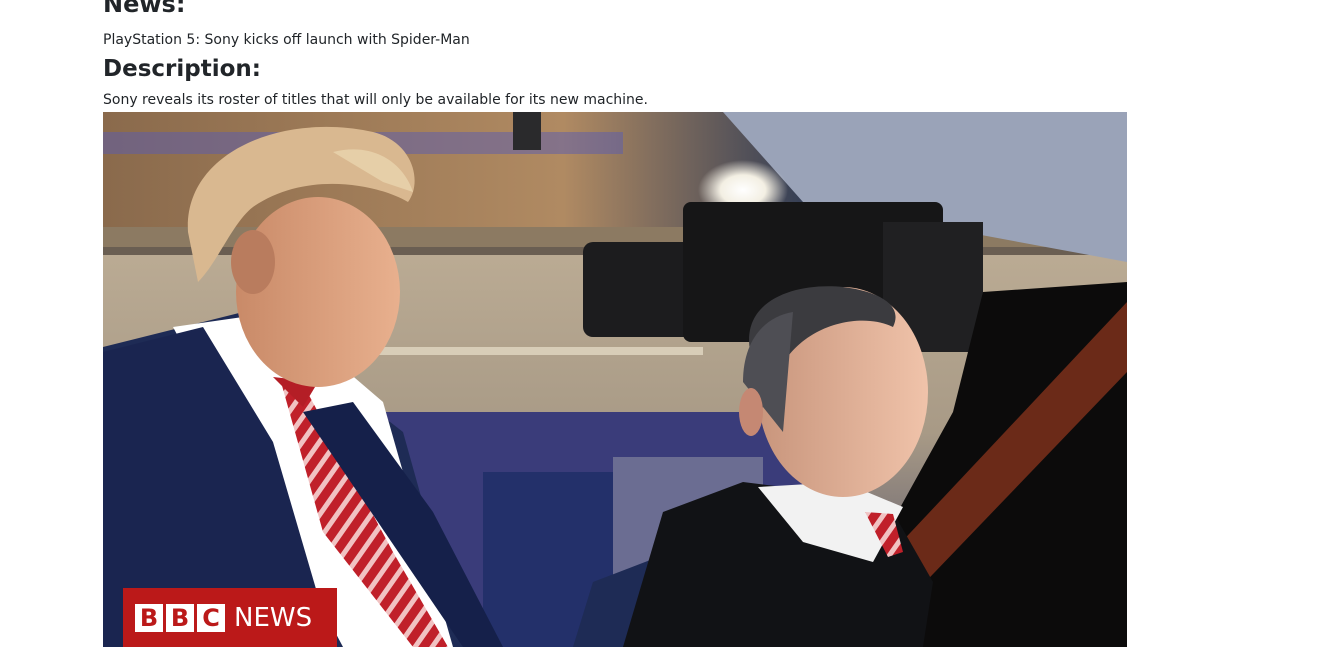 Image resolution: width=1326 pixels, height=647 pixels. What do you see at coordinates (180, 617) in the screenshot?
I see `logo-letter-b2: B` at bounding box center [180, 617].